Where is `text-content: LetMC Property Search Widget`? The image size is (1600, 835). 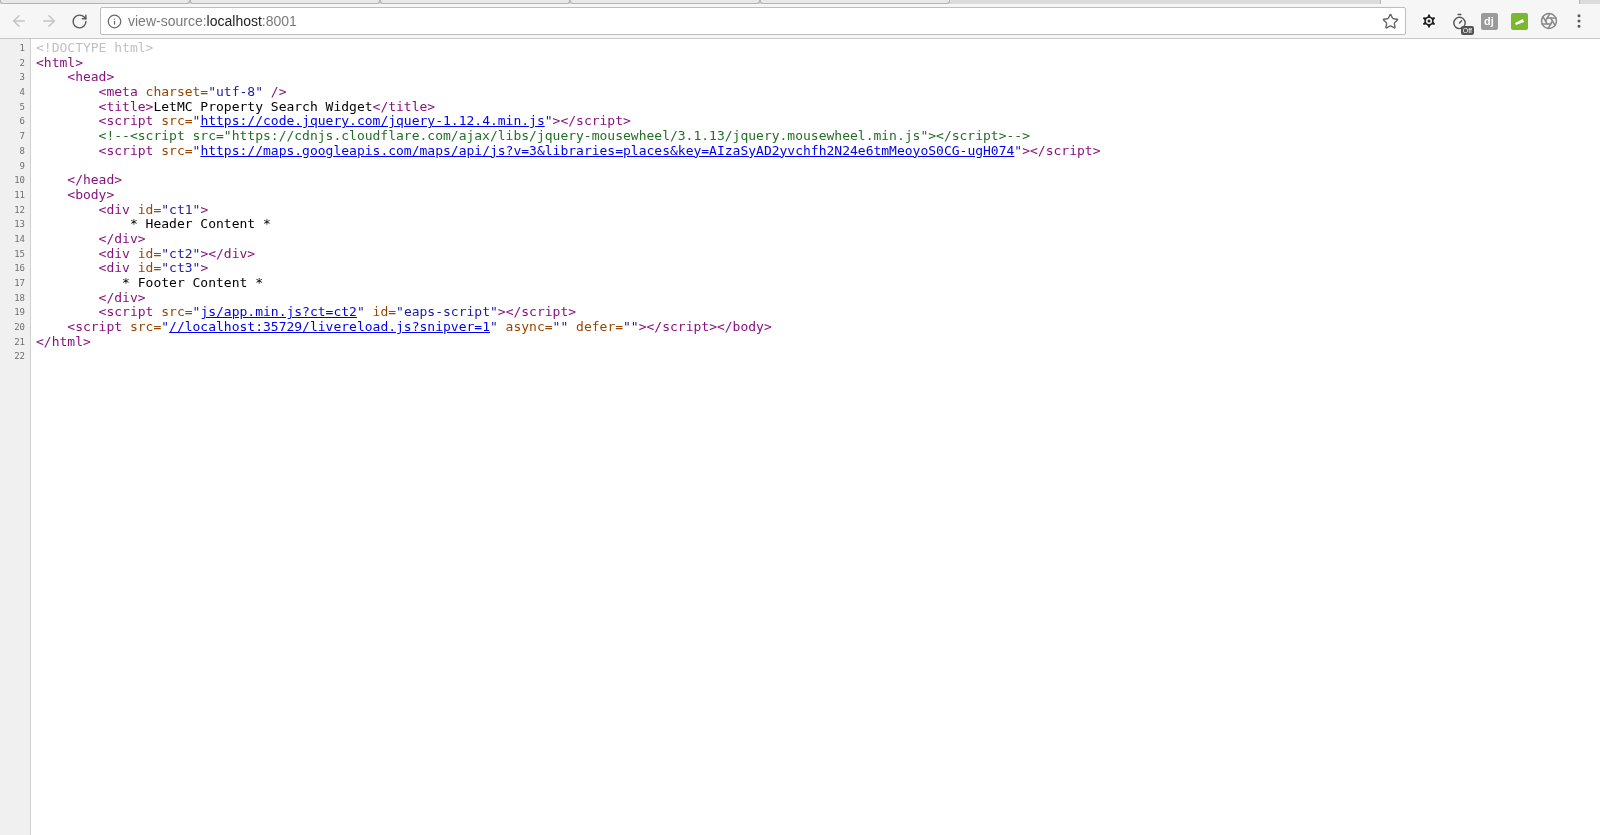 text-content: LetMC Property Search Widget is located at coordinates (263, 107).